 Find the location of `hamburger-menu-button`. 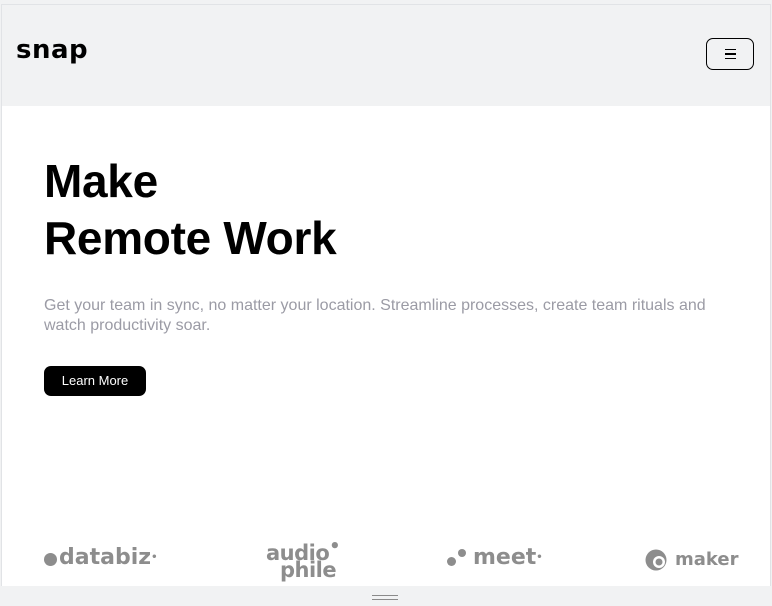

hamburger-menu-button is located at coordinates (730, 54).